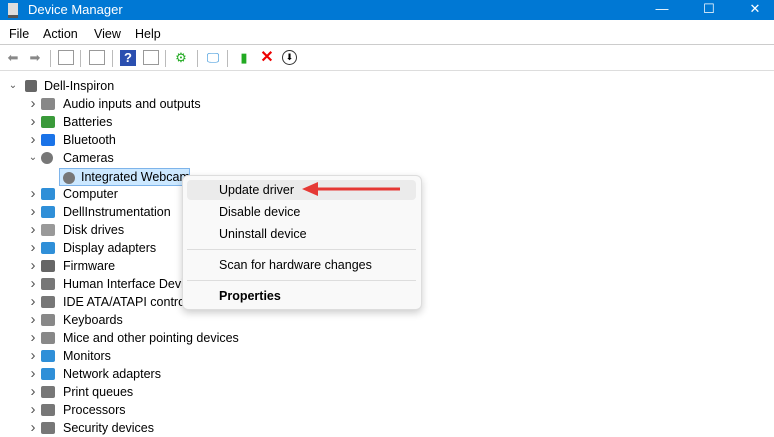 The image size is (774, 437). Describe the element at coordinates (387, 58) in the screenshot. I see `toolbar: ⬅ ➡ ? ⚙ 🖵 ▮ ✕ ⬇` at that location.